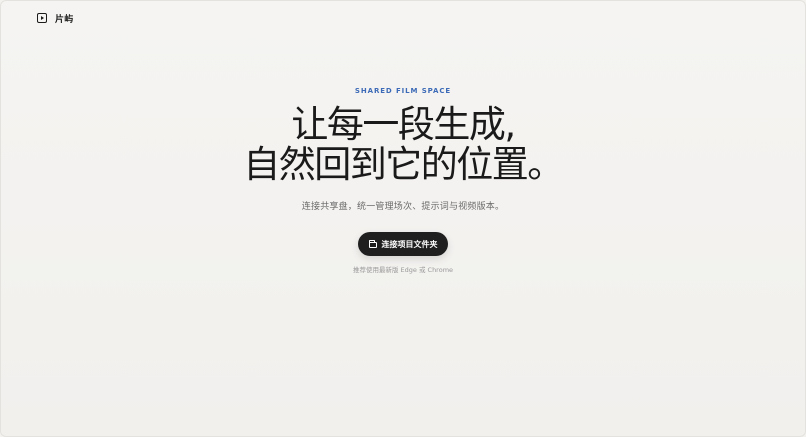 The image size is (806, 437). I want to click on subtitle: 连接共享盘，统一管理场次、提示词与视频版本。, so click(403, 207).